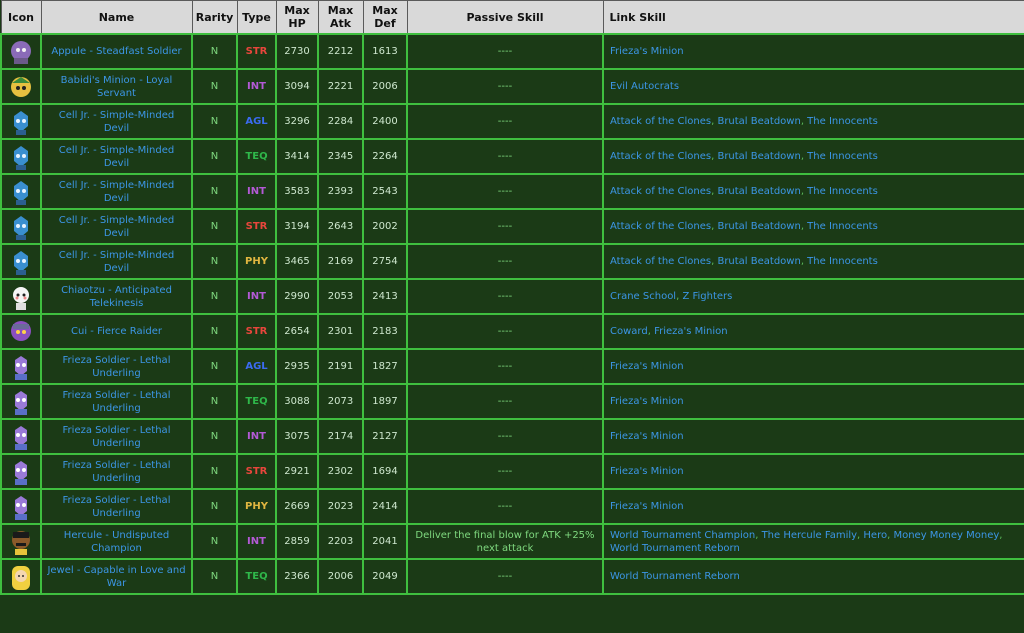 This screenshot has height=633, width=1024. What do you see at coordinates (297, 191) in the screenshot?
I see `max-hp-value: 3583` at bounding box center [297, 191].